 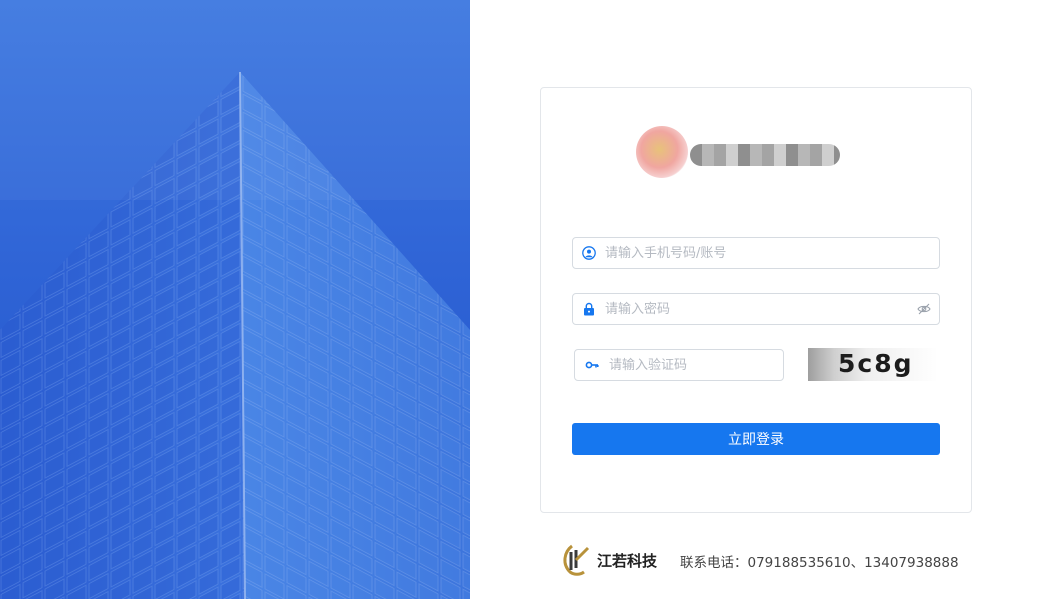 I want to click on username-field, so click(x=756, y=253).